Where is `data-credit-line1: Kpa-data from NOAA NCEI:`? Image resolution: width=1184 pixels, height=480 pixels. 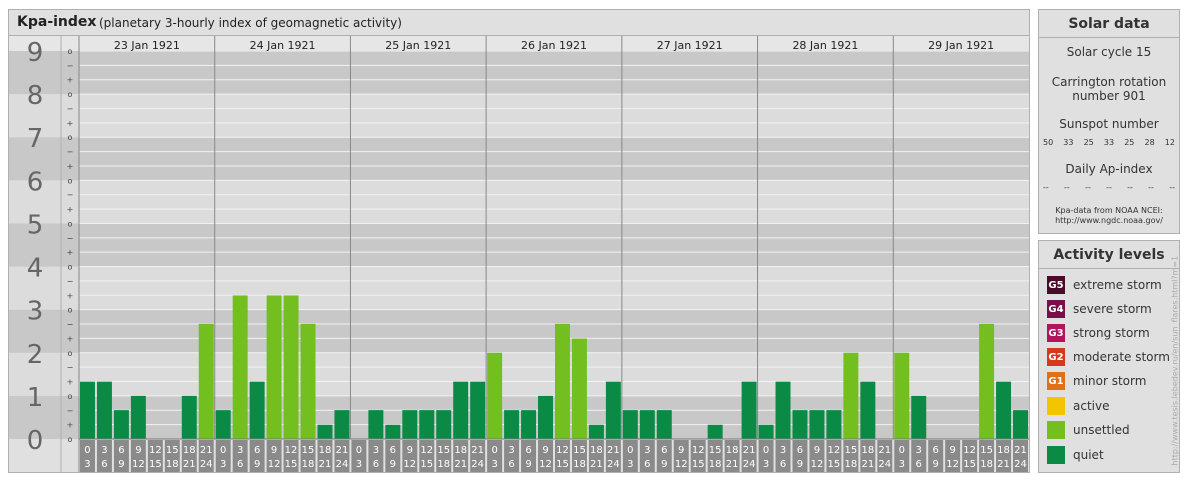
data-credit-line1: Kpa-data from NOAA NCEI: is located at coordinates (1109, 210).